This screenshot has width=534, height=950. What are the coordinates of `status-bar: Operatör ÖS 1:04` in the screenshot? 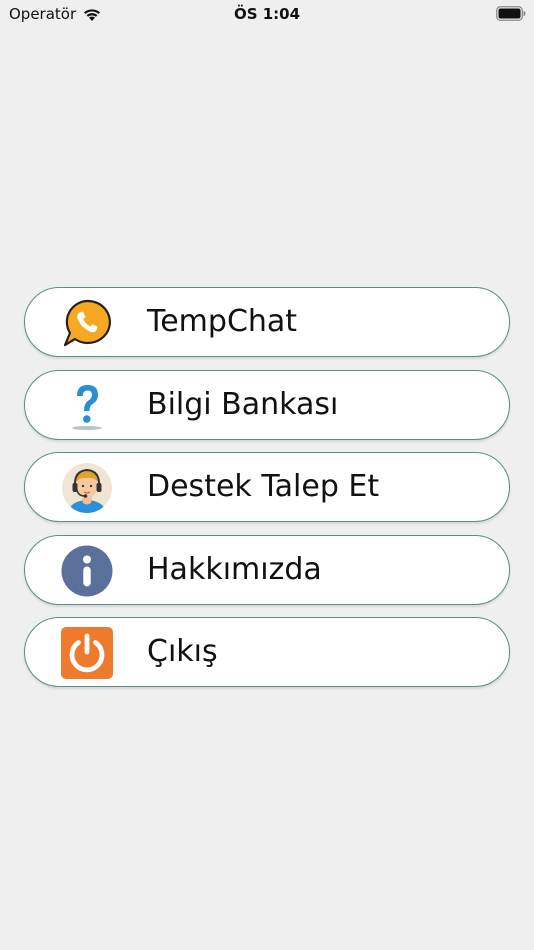 It's located at (267, 14).